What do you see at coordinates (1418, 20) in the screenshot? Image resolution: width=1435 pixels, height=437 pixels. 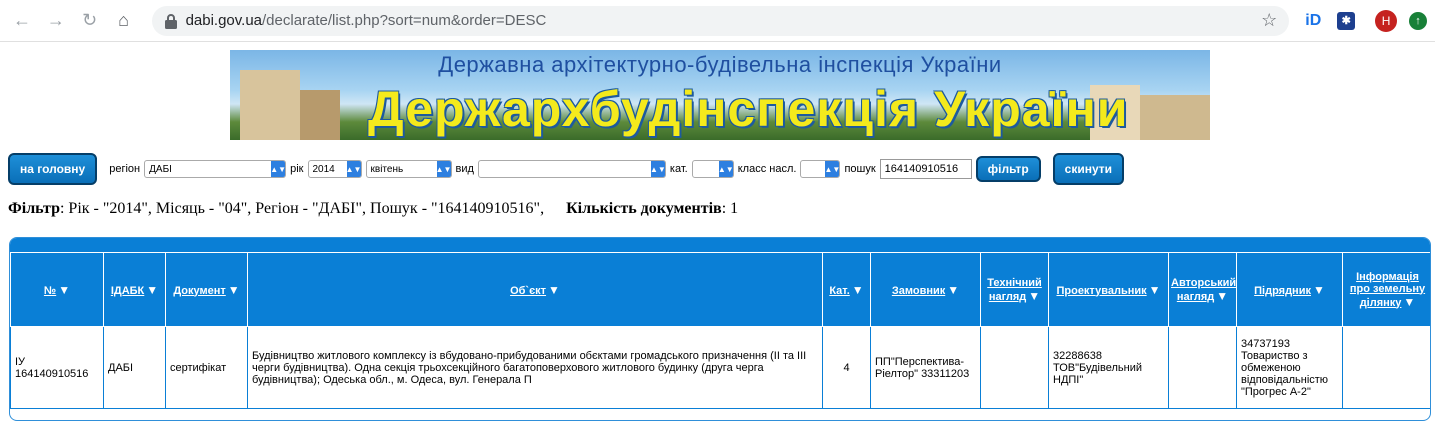 I see `update-icon: ↑` at bounding box center [1418, 20].